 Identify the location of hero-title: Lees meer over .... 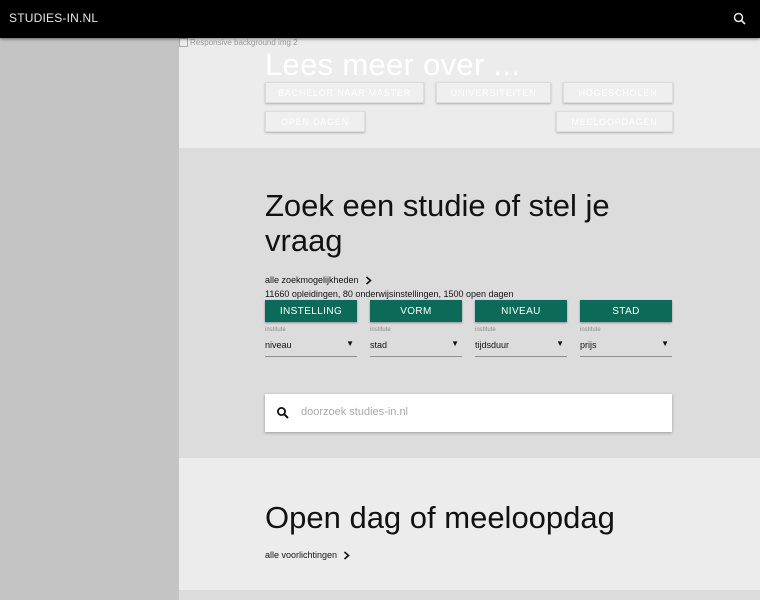
(393, 64).